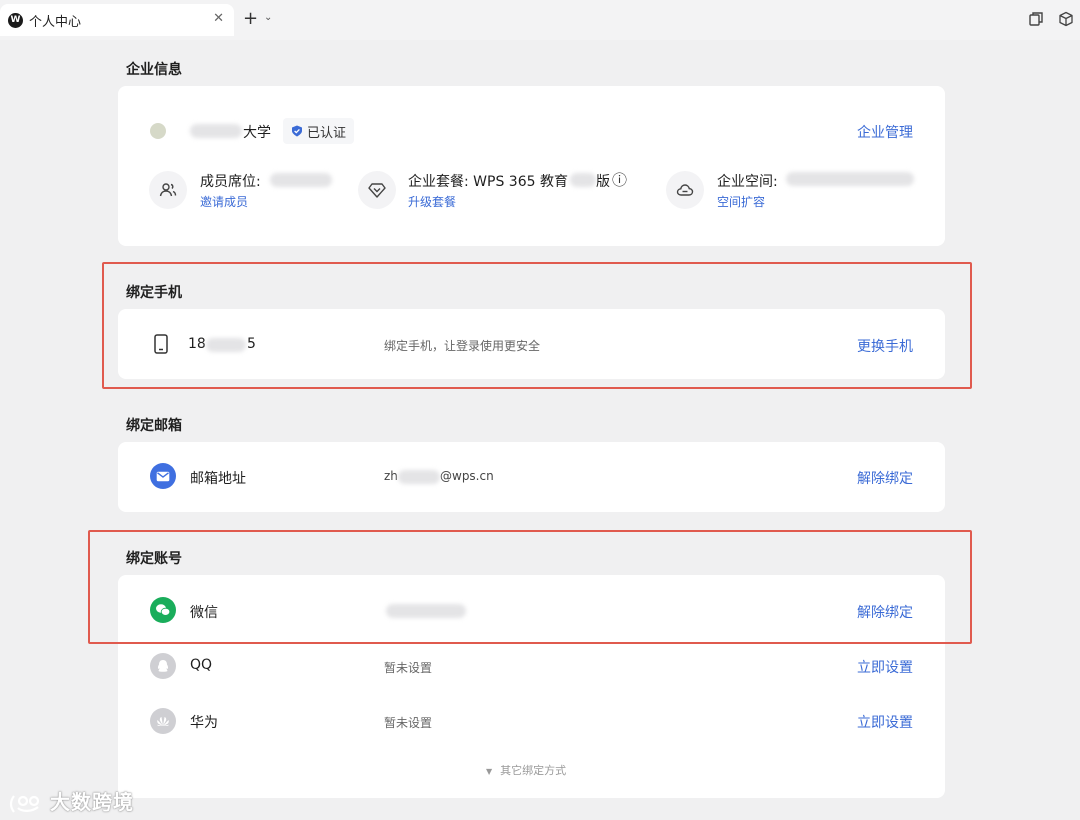 The width and height of the screenshot is (1080, 820). I want to click on window-restore-icon, so click(1036, 19).